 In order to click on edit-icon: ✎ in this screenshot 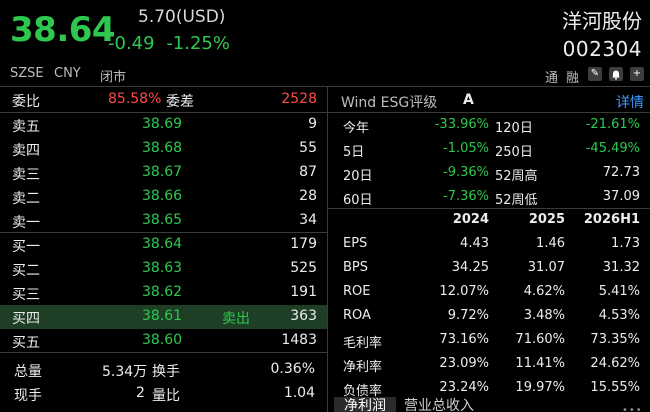, I will do `click(595, 74)`.